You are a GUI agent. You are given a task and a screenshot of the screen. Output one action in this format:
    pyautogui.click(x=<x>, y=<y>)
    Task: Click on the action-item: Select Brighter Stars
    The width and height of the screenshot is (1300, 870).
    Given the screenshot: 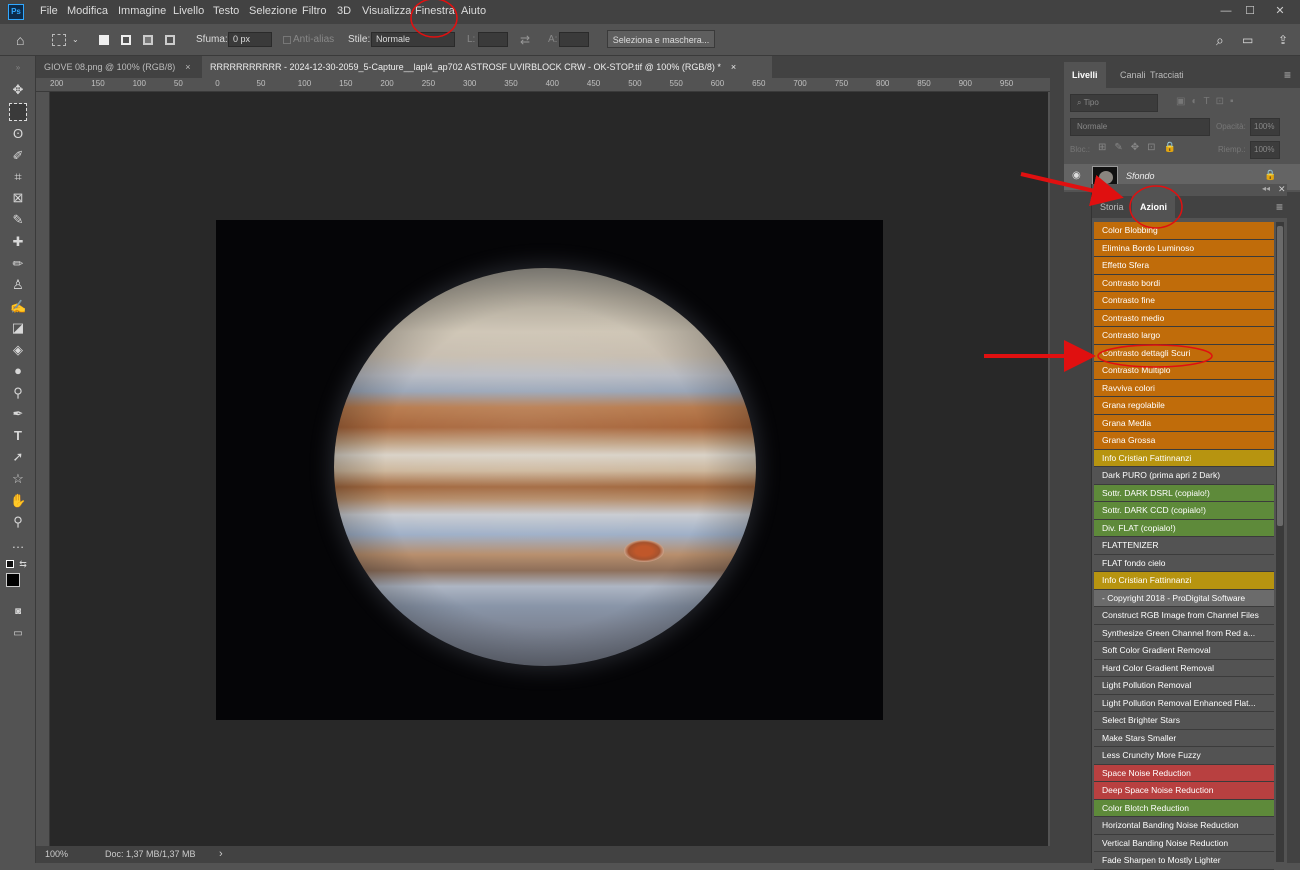 What is the action you would take?
    pyautogui.click(x=1184, y=721)
    